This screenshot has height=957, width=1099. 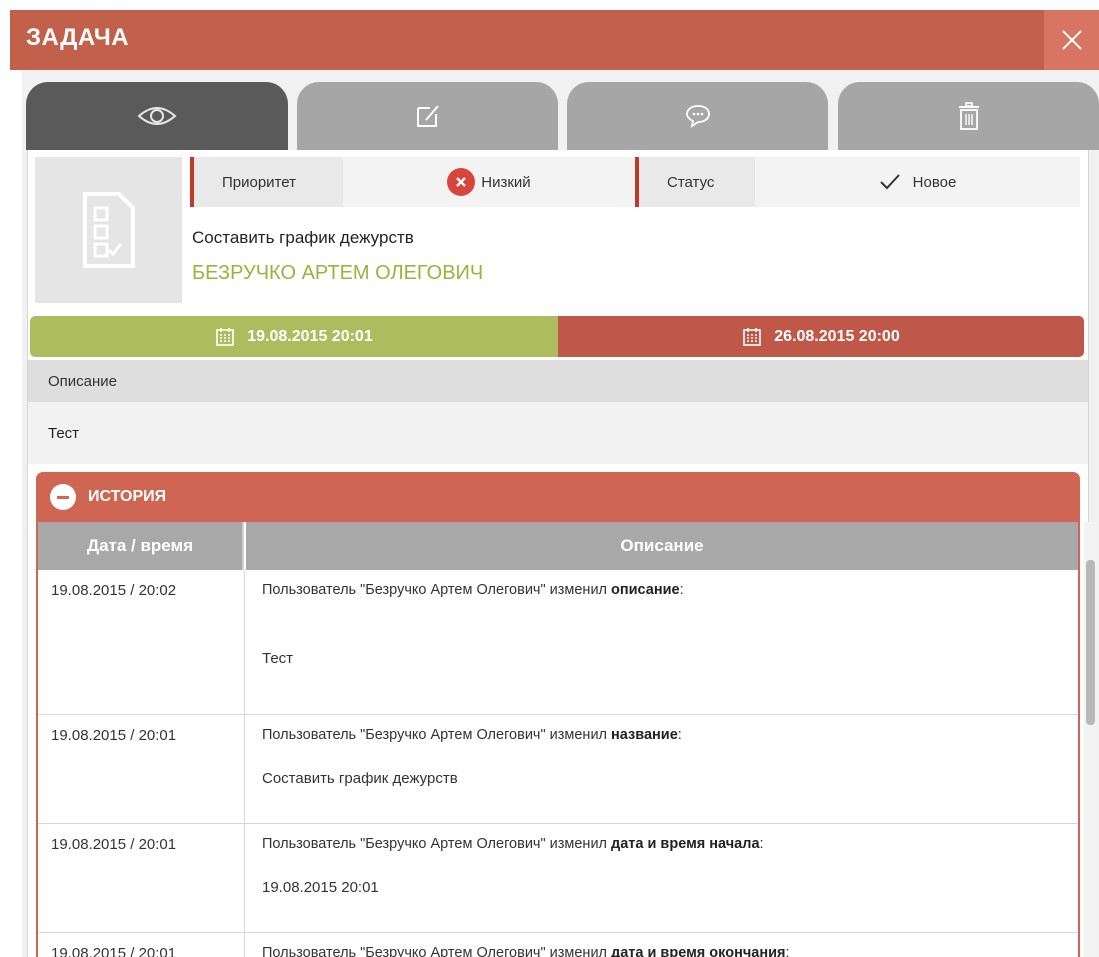 What do you see at coordinates (337, 273) in the screenshot?
I see `task-assignee: БЕЗРУЧКО АРТЕМ ОЛЕГОВИЧ` at bounding box center [337, 273].